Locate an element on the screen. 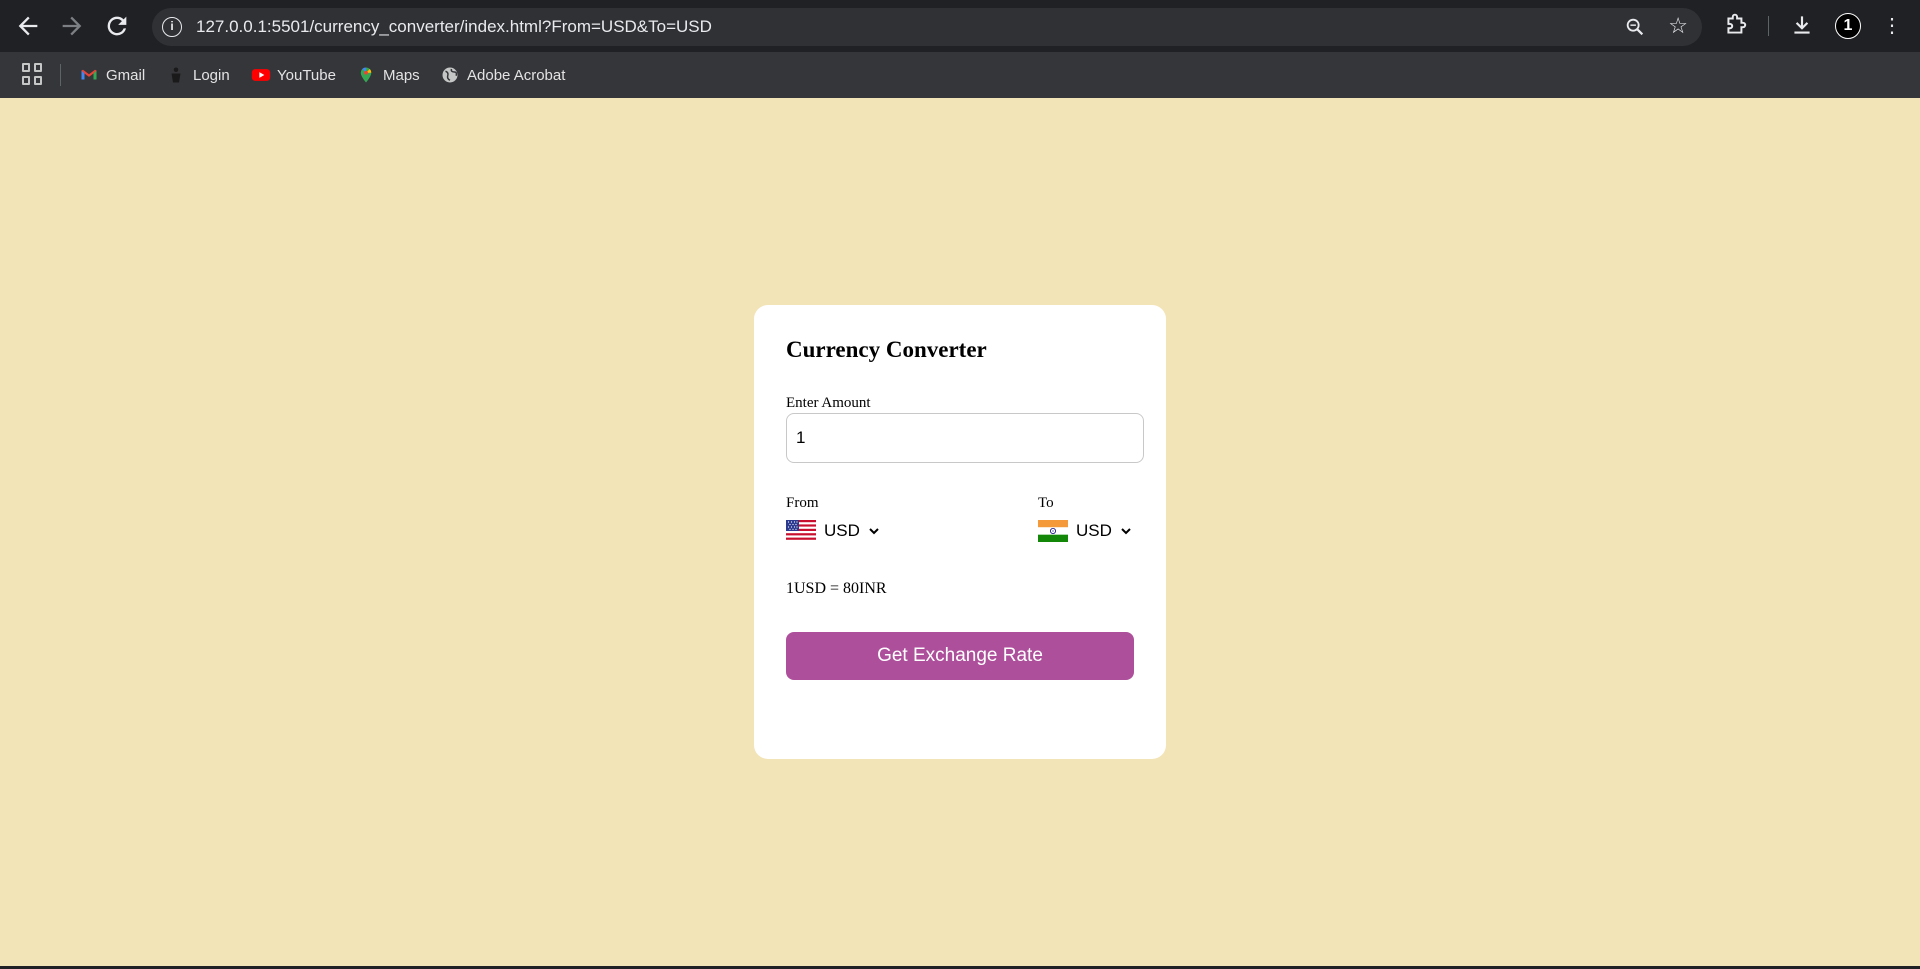 The width and height of the screenshot is (1920, 969). back-button is located at coordinates (28, 26).